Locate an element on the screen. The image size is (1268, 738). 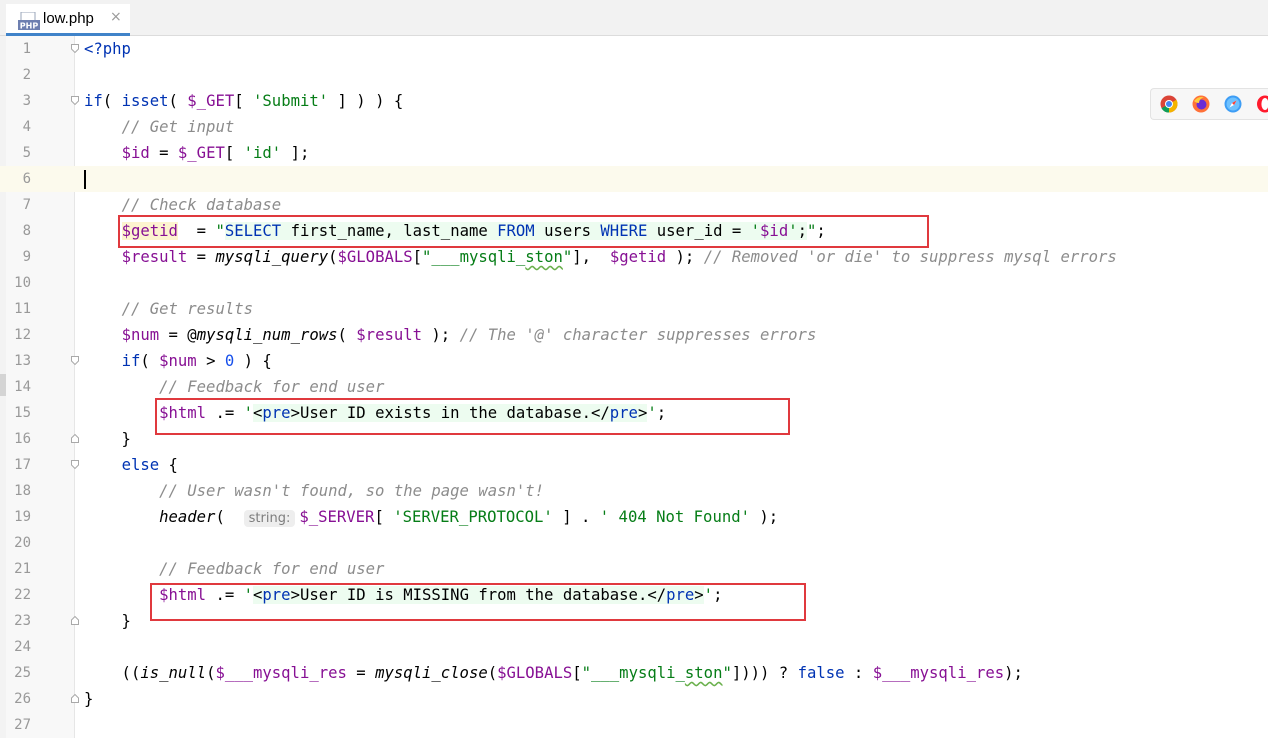
code-line: 21 // Feedback for end user is located at coordinates (634, 569).